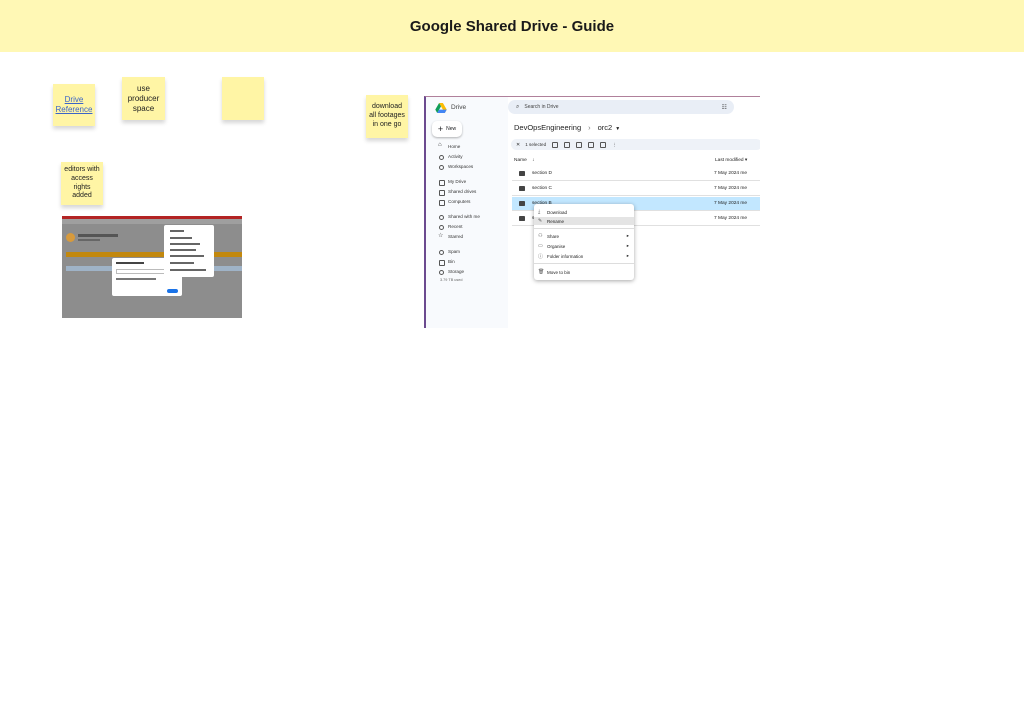 Image resolution: width=1024 pixels, height=724 pixels. I want to click on title-banner: Google Shared Drive - Guide, so click(512, 26).